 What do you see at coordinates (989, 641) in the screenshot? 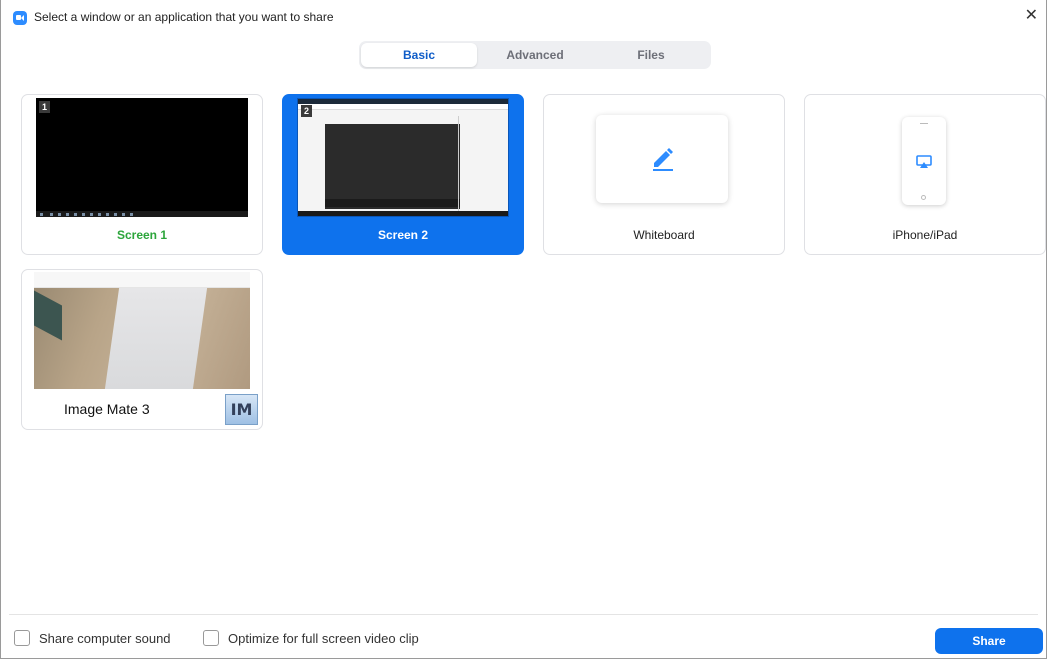
I see `share-button: Share` at bounding box center [989, 641].